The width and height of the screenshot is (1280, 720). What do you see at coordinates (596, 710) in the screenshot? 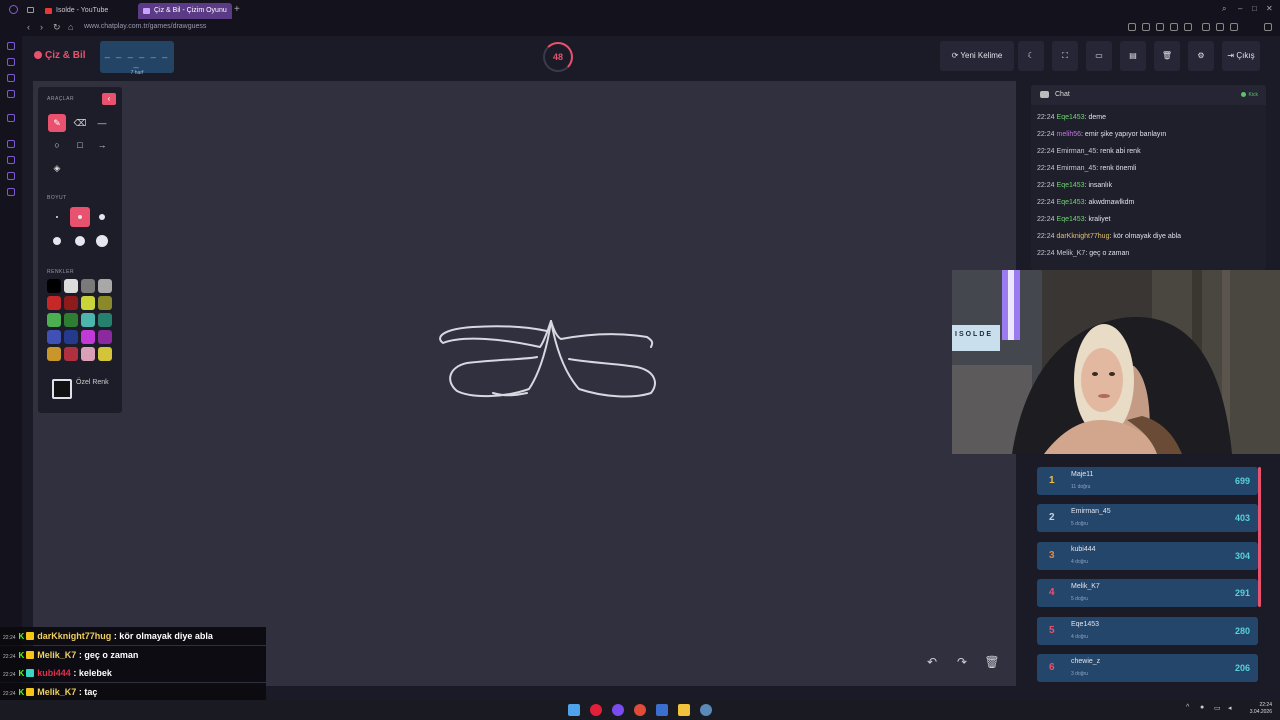
I see `opera-gx-icon` at bounding box center [596, 710].